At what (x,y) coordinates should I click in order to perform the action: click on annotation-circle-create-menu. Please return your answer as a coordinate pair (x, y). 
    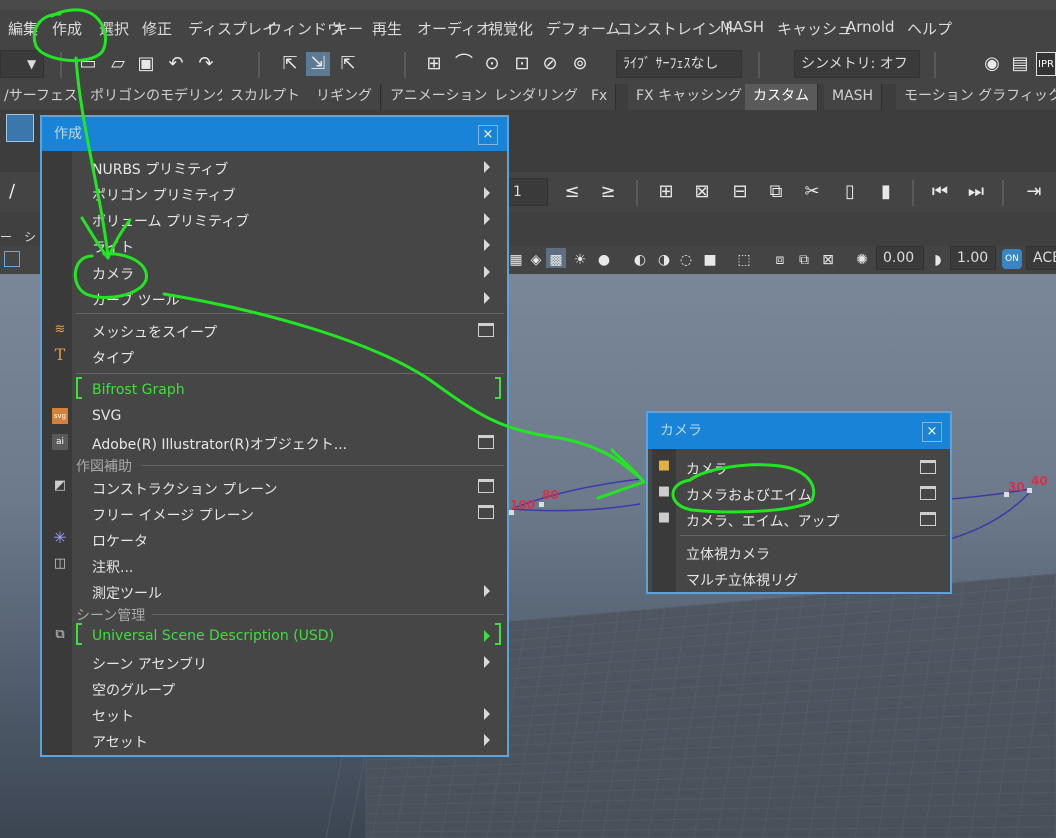
    Looking at the image, I should click on (69, 35).